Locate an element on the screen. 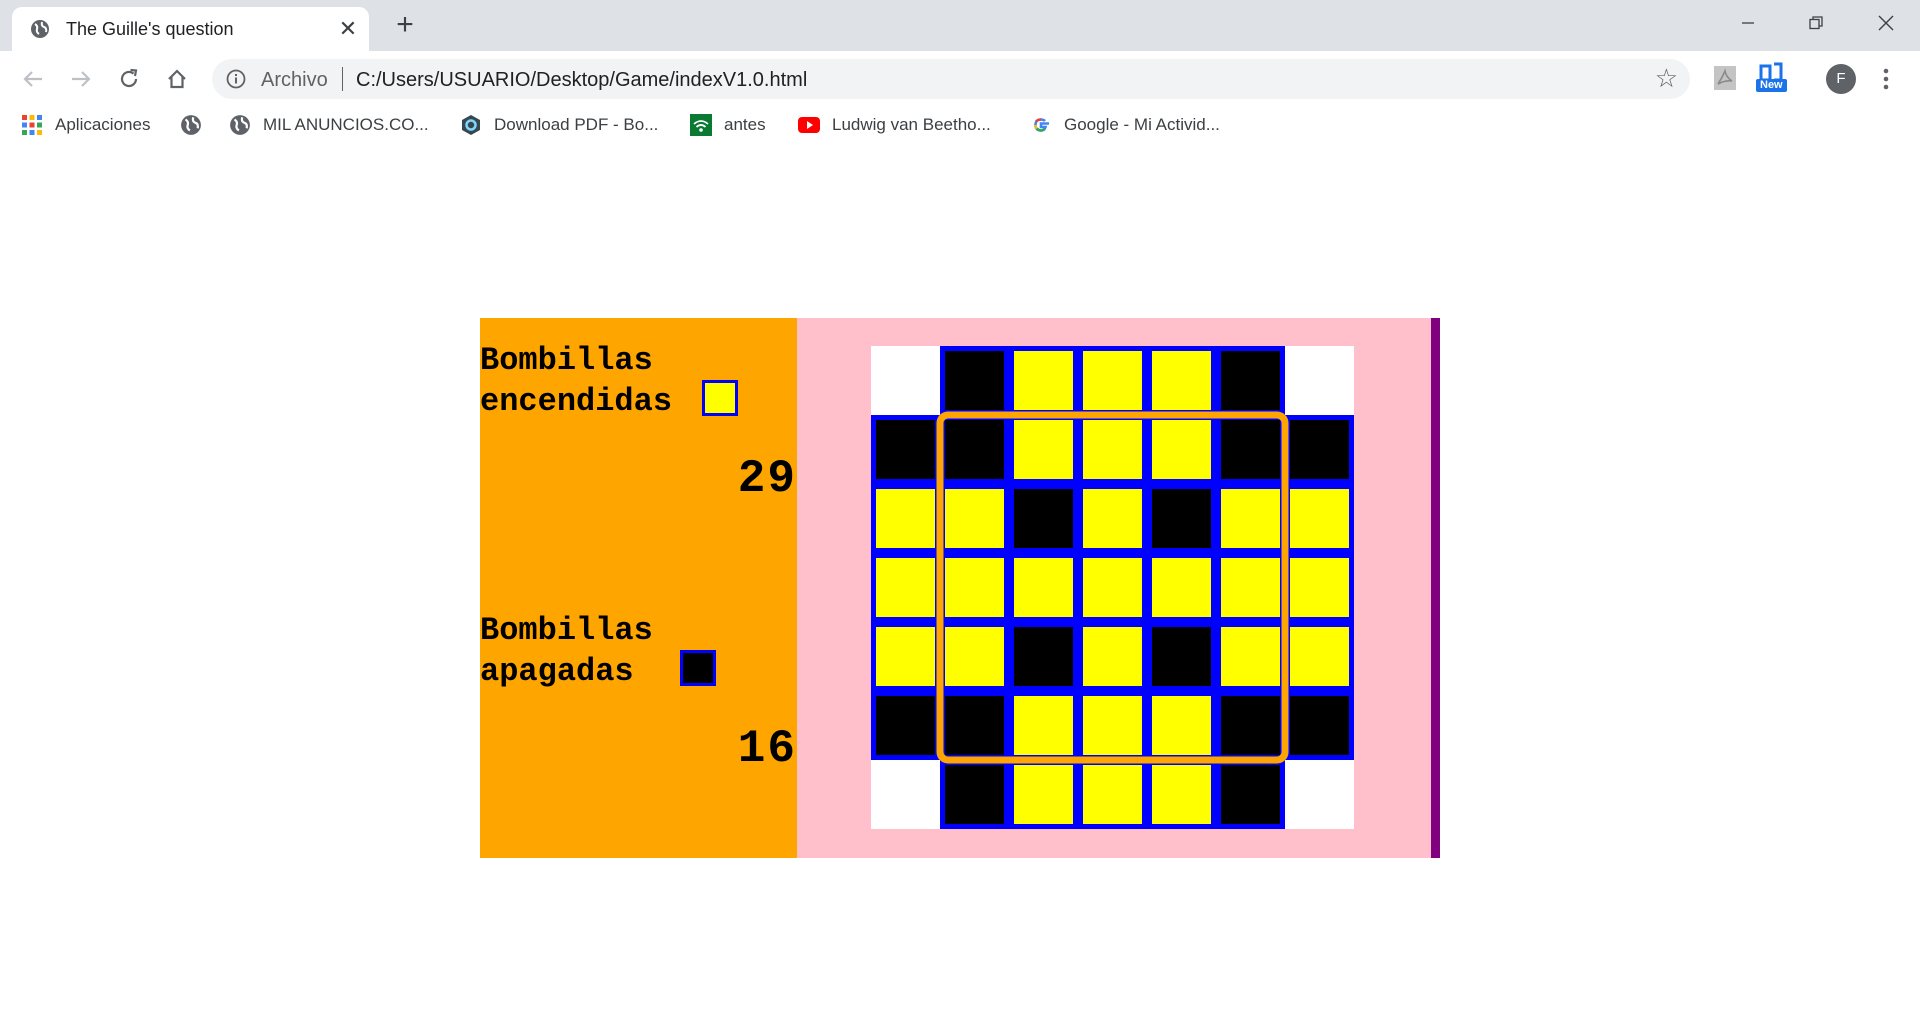 Image resolution: width=1920 pixels, height=1020 pixels. menu-kebab-icon is located at coordinates (1886, 79).